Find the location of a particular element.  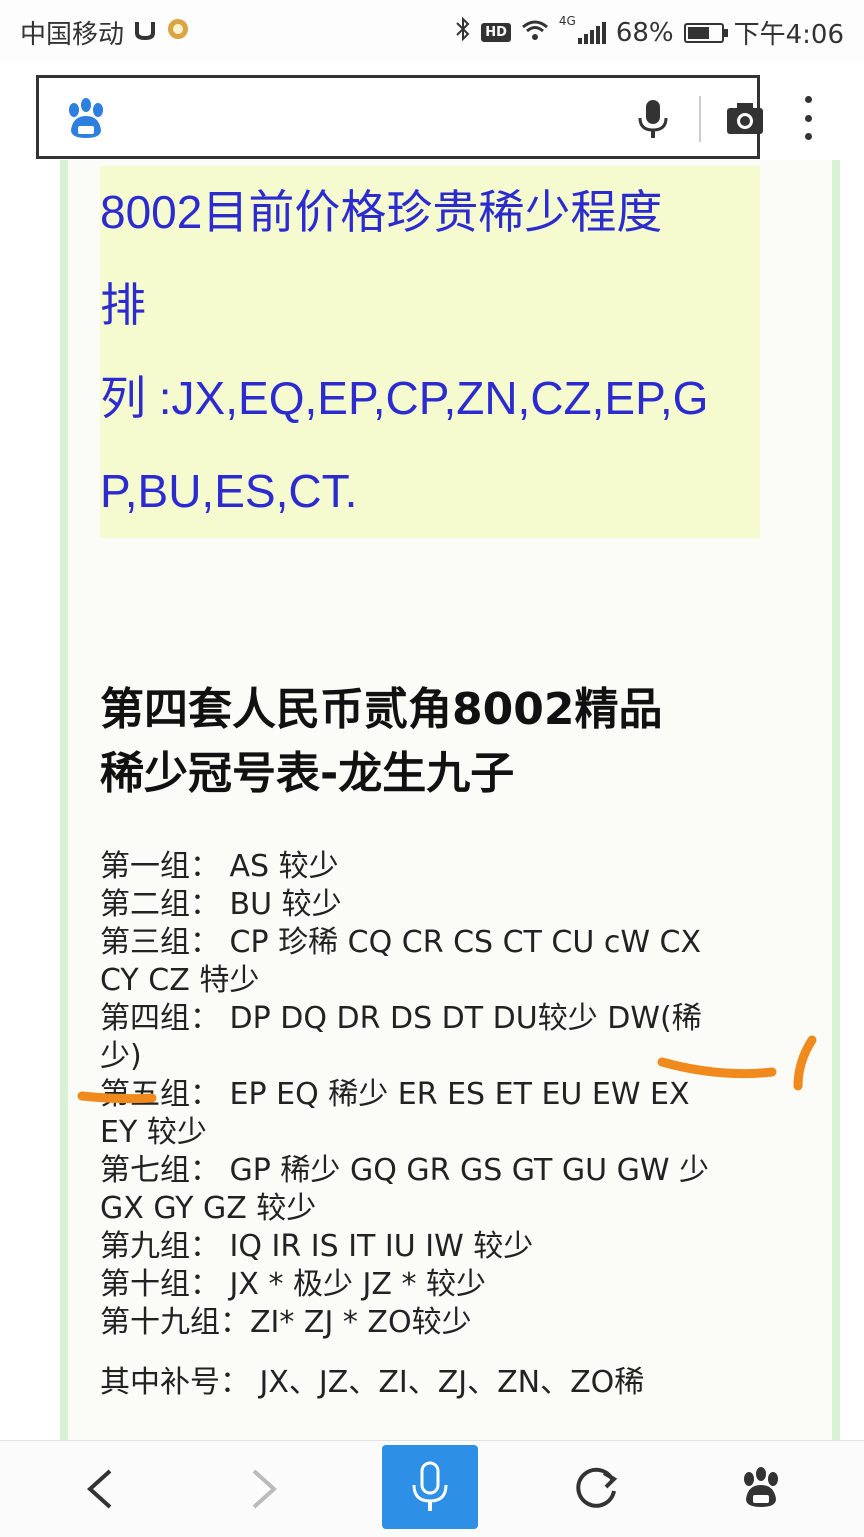

search-bar is located at coordinates (399, 117).